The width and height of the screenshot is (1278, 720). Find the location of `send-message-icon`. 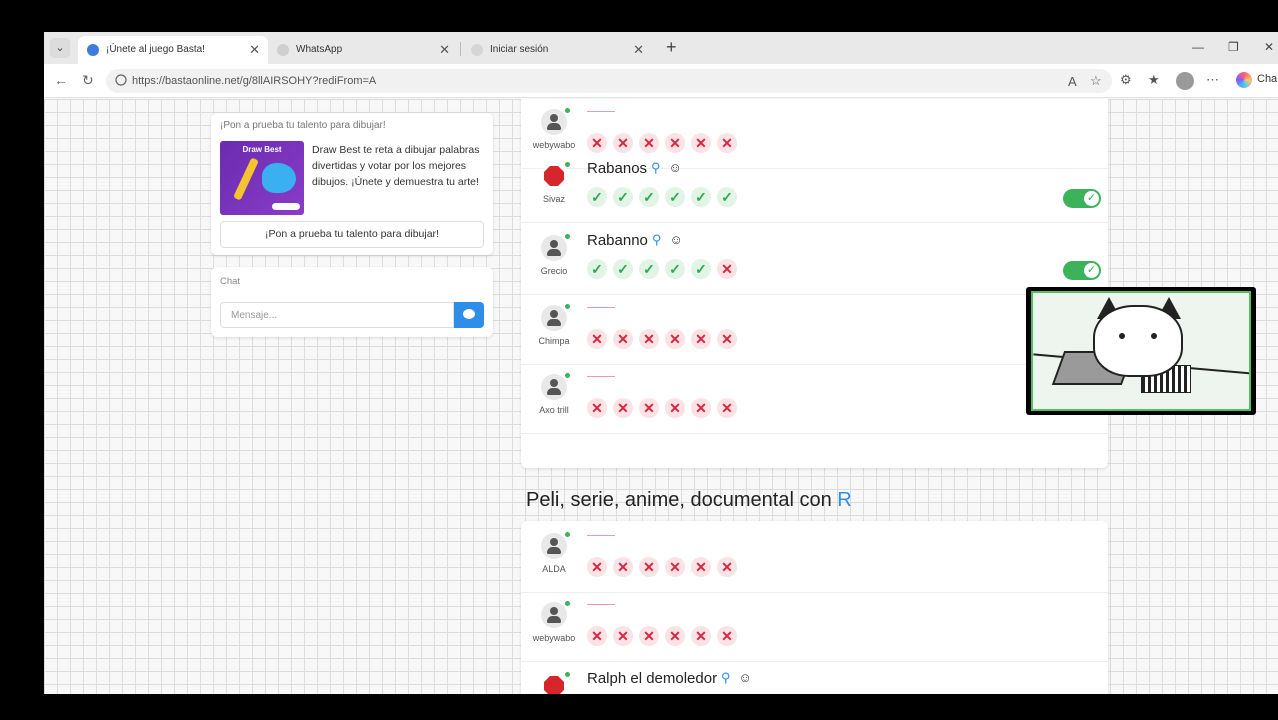

send-message-icon is located at coordinates (469, 315).